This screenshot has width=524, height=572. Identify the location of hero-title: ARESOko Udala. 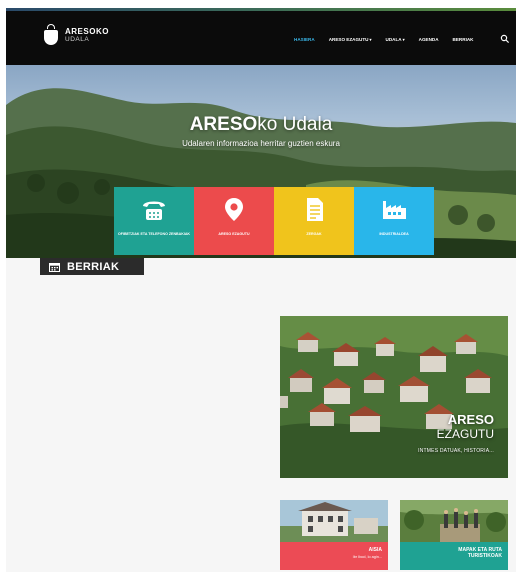
(261, 124).